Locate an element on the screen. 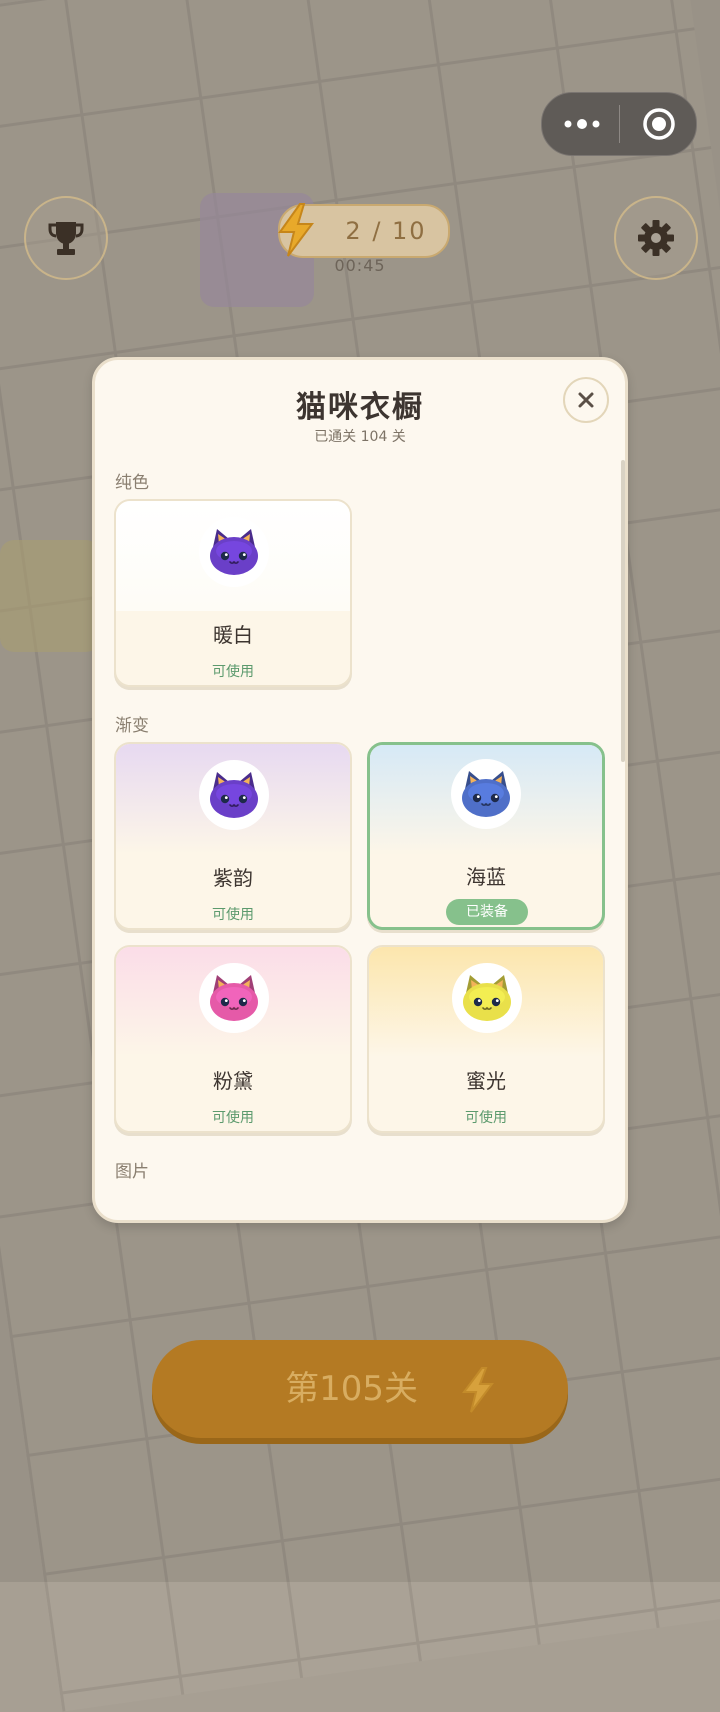  trophy-icon is located at coordinates (66, 238).